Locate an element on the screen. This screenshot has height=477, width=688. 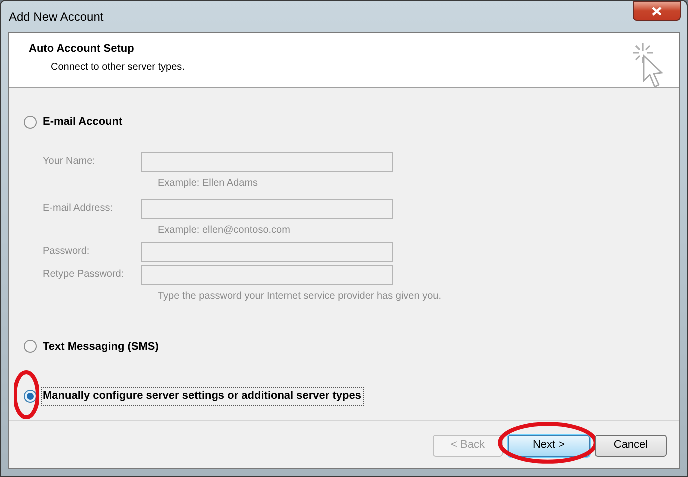
close-icon is located at coordinates (657, 11).